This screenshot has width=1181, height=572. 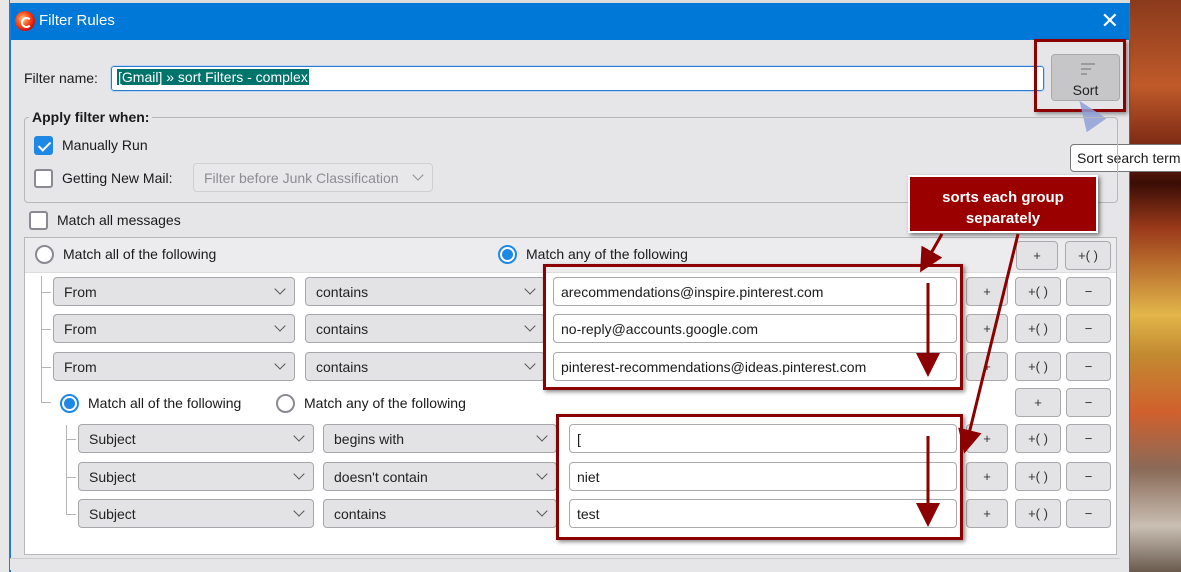 I want to click on rule-value-input: test, so click(x=763, y=513).